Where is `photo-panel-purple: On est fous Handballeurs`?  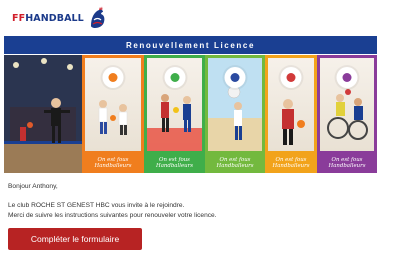 photo-panel-purple: On est fous Handballeurs is located at coordinates (347, 114).